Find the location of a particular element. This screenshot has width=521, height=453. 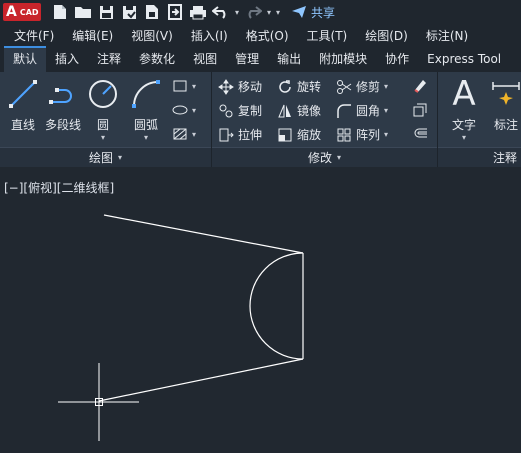

trim-dropdown-icon: ▾ is located at coordinates (386, 86).